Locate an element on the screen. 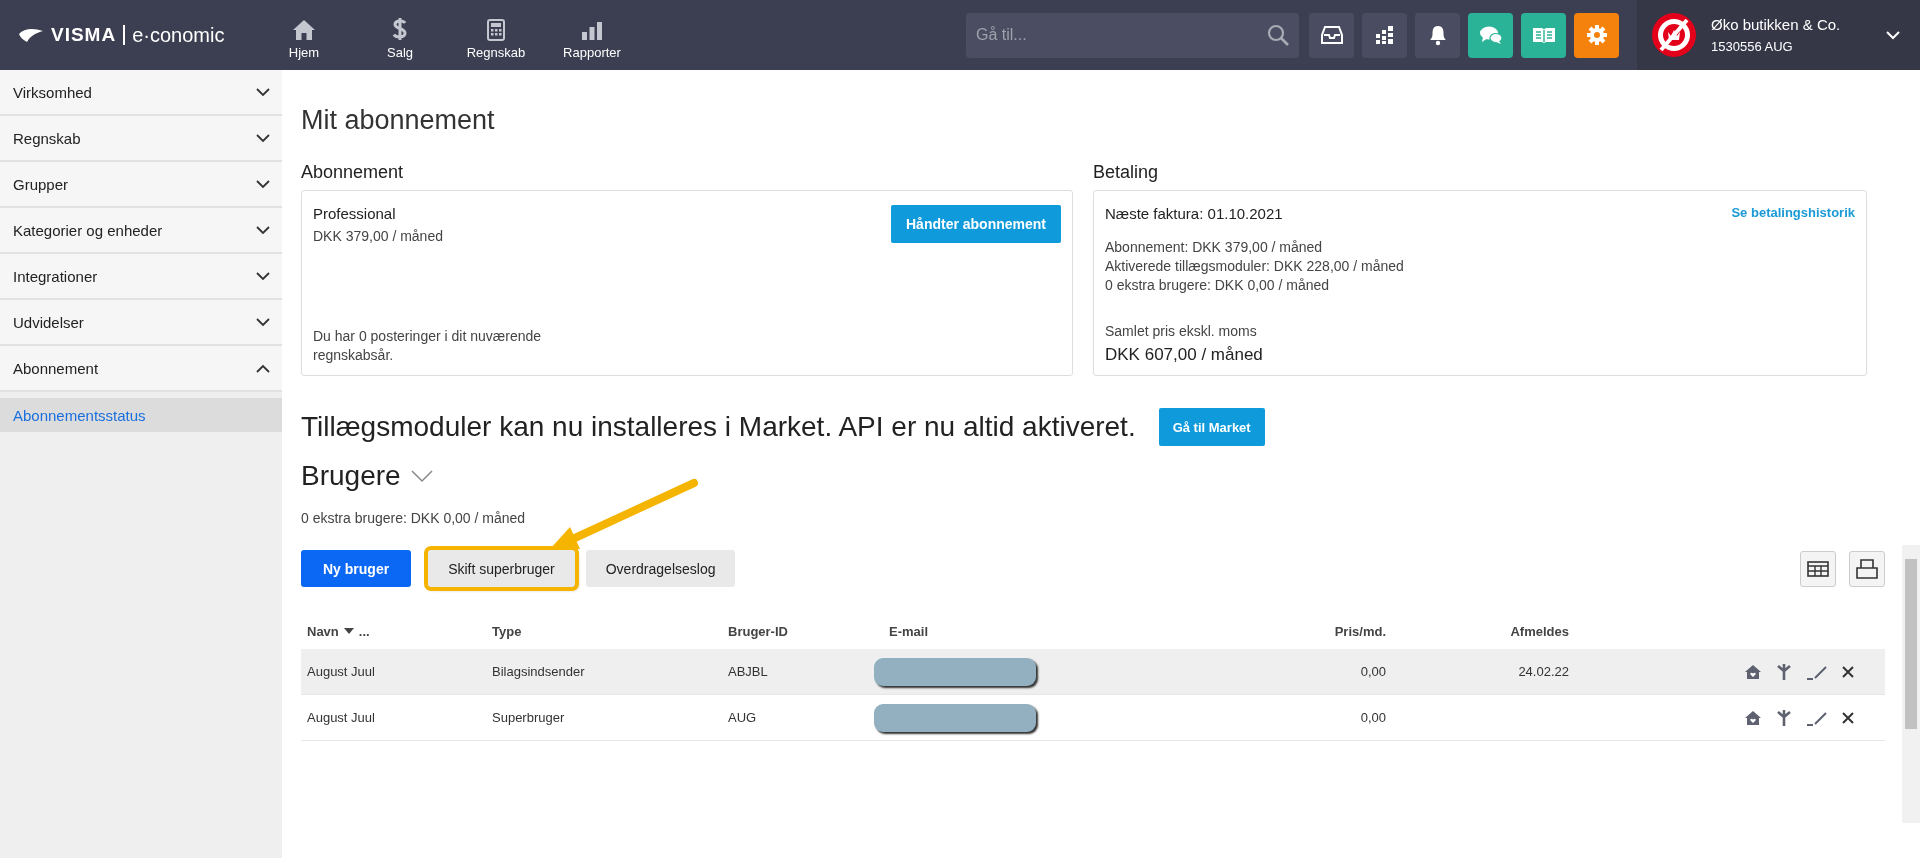  plan-price: DKK 379,00 / måned is located at coordinates (378, 236).